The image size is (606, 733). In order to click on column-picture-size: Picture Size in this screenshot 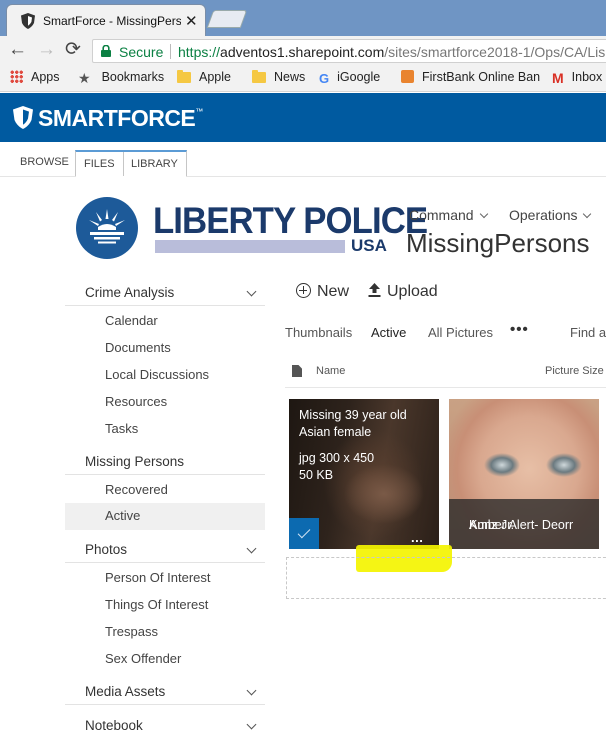, I will do `click(574, 371)`.